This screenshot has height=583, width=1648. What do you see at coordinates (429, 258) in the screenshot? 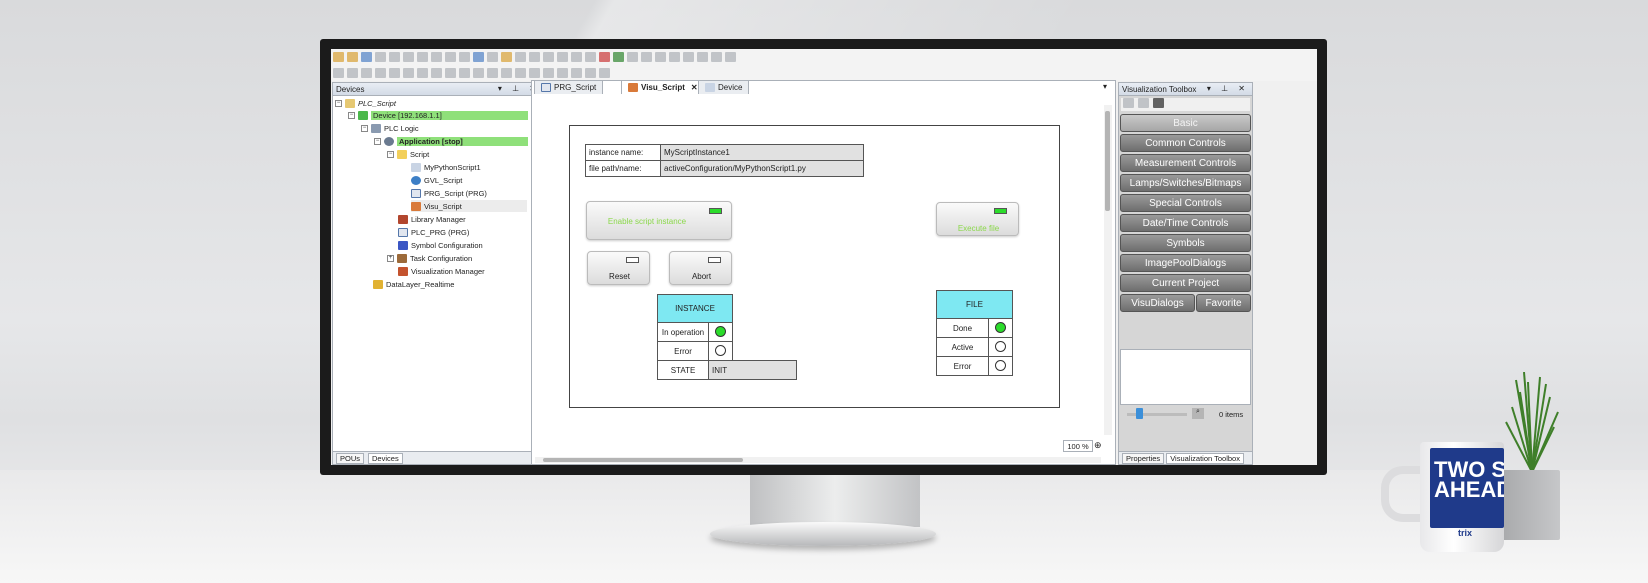
I see `tree-item-task-configuration: + Task Configuration` at bounding box center [429, 258].